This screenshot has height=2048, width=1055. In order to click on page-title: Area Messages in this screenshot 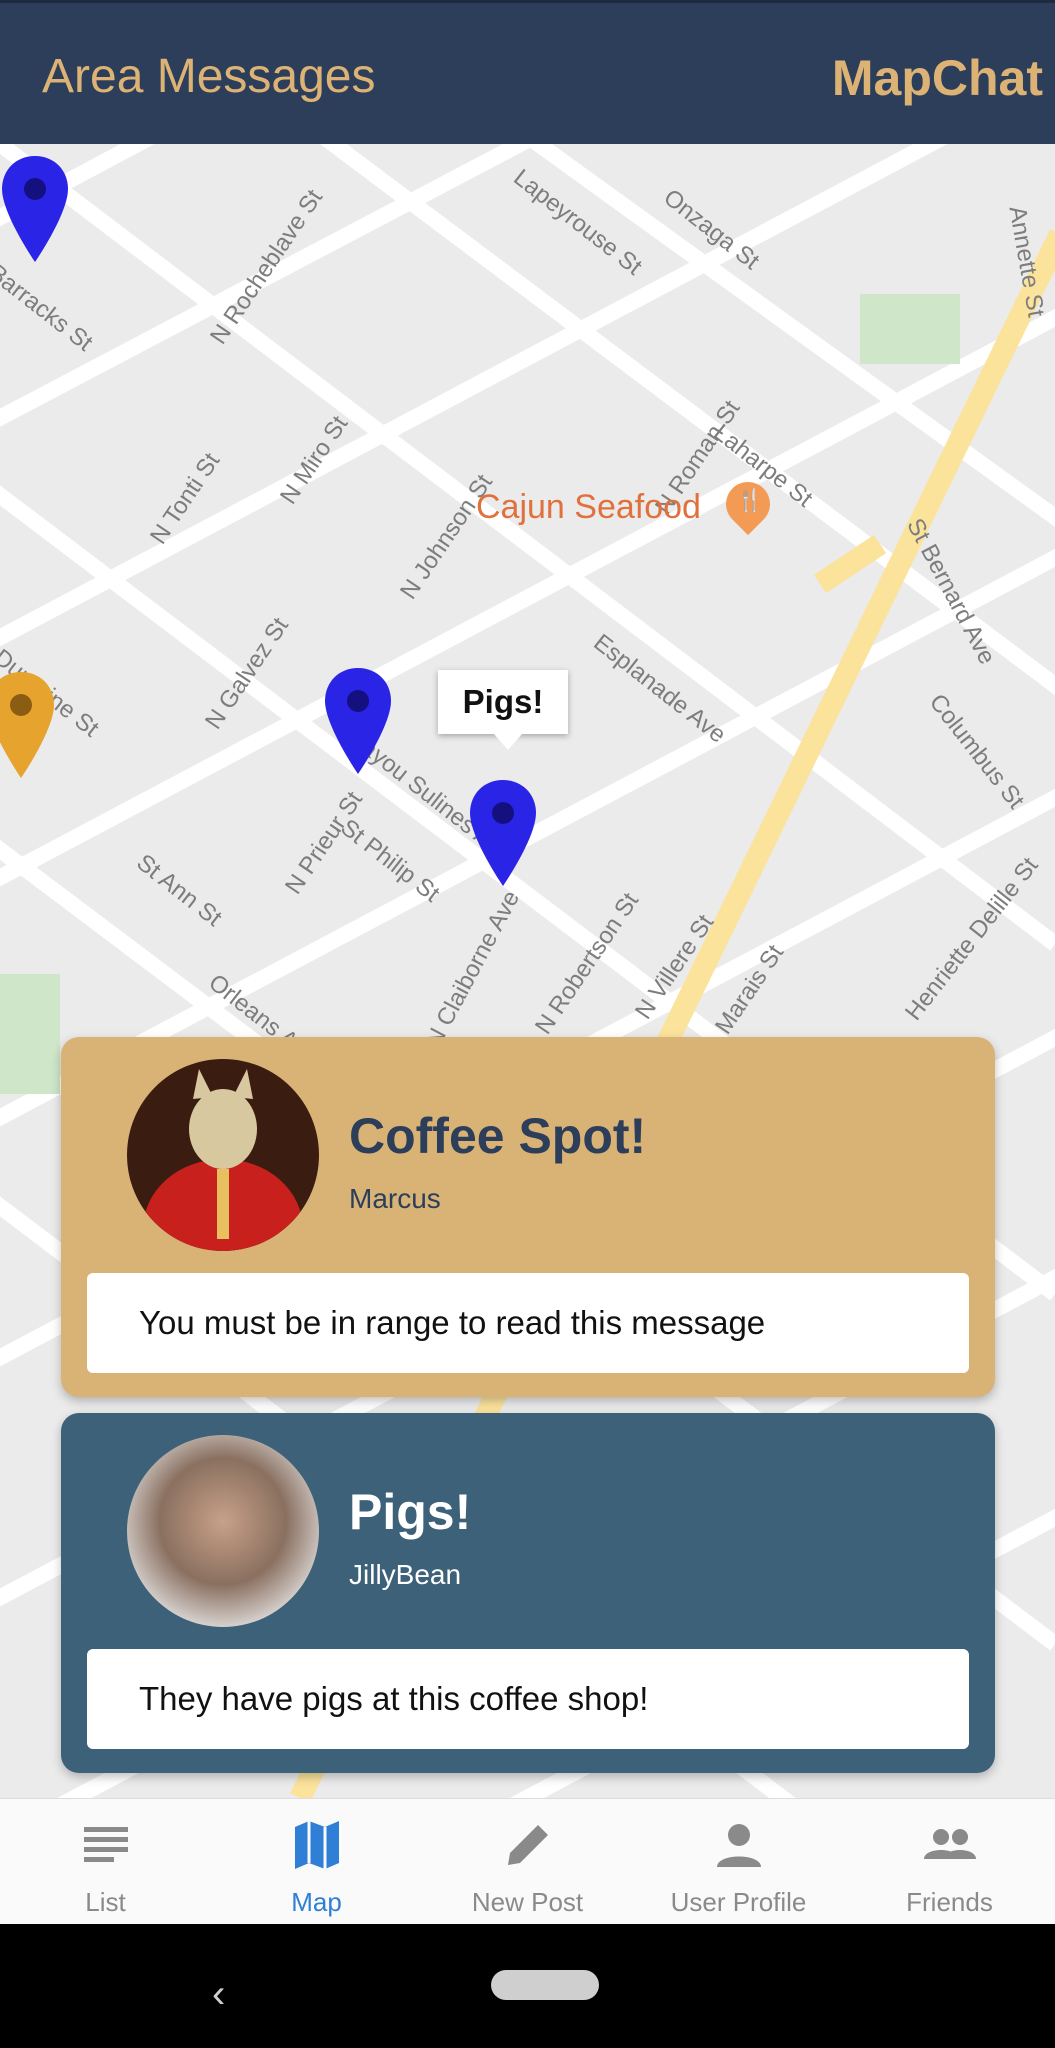, I will do `click(209, 76)`.